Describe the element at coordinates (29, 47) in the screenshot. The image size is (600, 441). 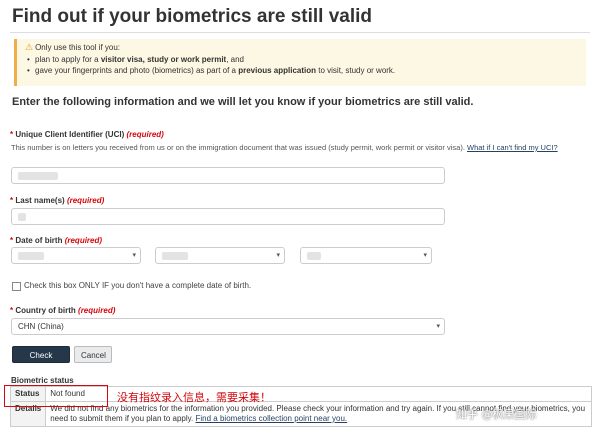
I see `warning-icon: ⚠` at that location.